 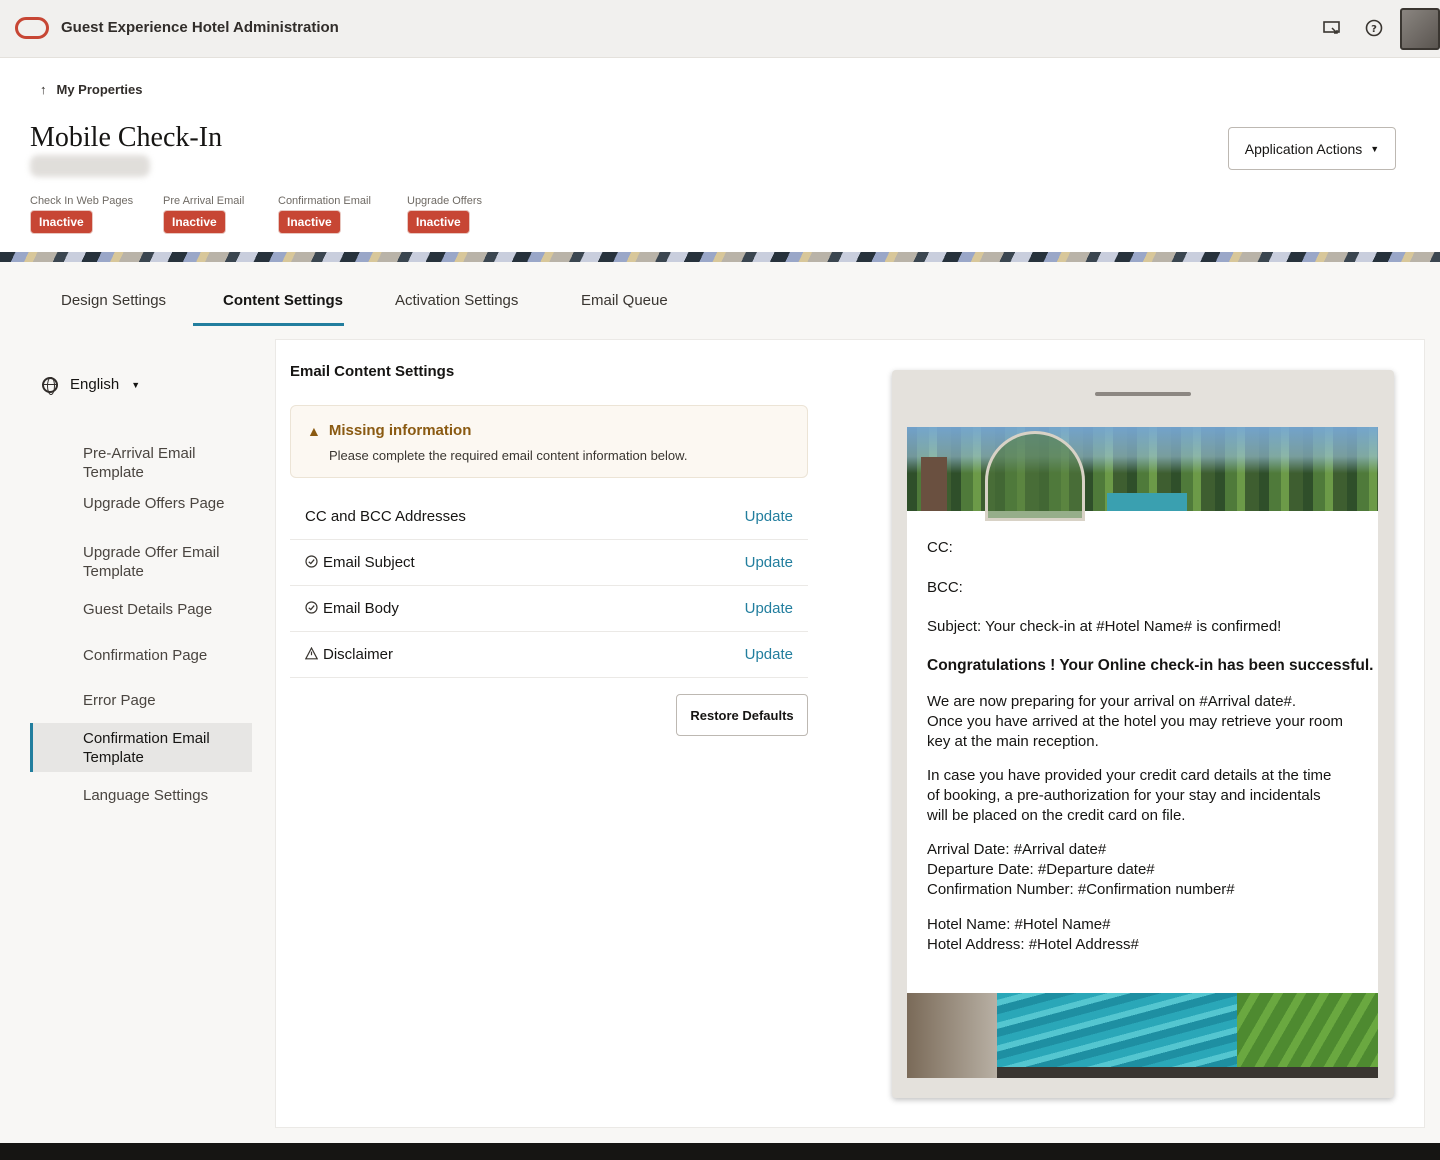 I want to click on app-title: Guest Experience Hotel Administration, so click(x=200, y=27).